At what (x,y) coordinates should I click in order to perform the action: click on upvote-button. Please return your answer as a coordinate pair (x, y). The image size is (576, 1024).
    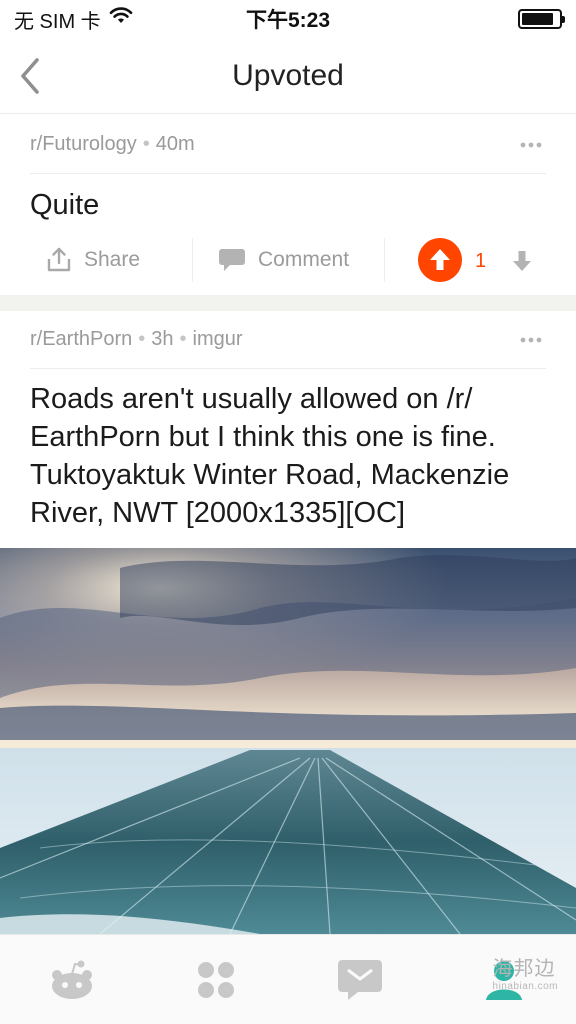
    Looking at the image, I should click on (440, 260).